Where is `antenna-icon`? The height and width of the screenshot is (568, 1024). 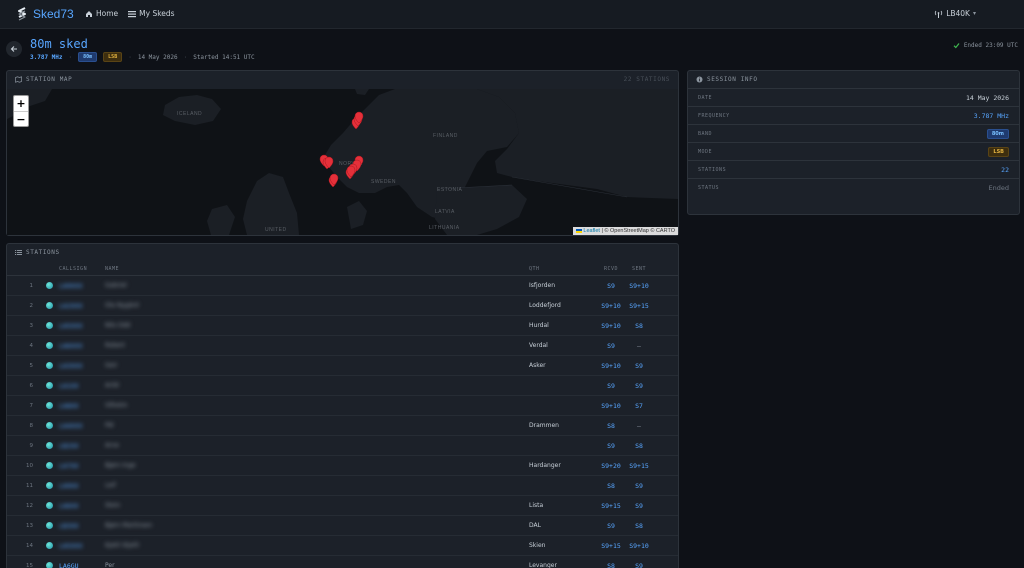 antenna-icon is located at coordinates (939, 14).